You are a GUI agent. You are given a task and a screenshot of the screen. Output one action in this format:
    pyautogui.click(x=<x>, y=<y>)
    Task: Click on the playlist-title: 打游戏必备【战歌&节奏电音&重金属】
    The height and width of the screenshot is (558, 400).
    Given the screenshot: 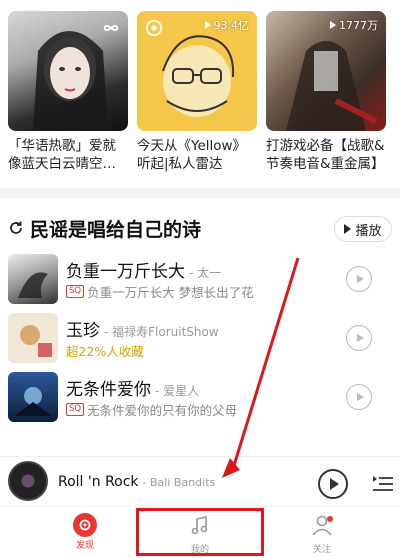 What is the action you would take?
    pyautogui.click(x=325, y=155)
    